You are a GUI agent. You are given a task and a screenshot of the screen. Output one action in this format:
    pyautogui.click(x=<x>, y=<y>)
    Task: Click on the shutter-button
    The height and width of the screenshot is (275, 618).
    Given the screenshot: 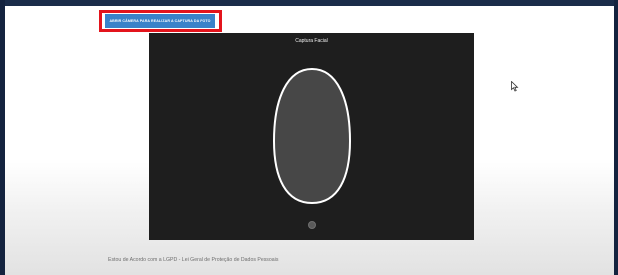 What is the action you would take?
    pyautogui.click(x=312, y=225)
    